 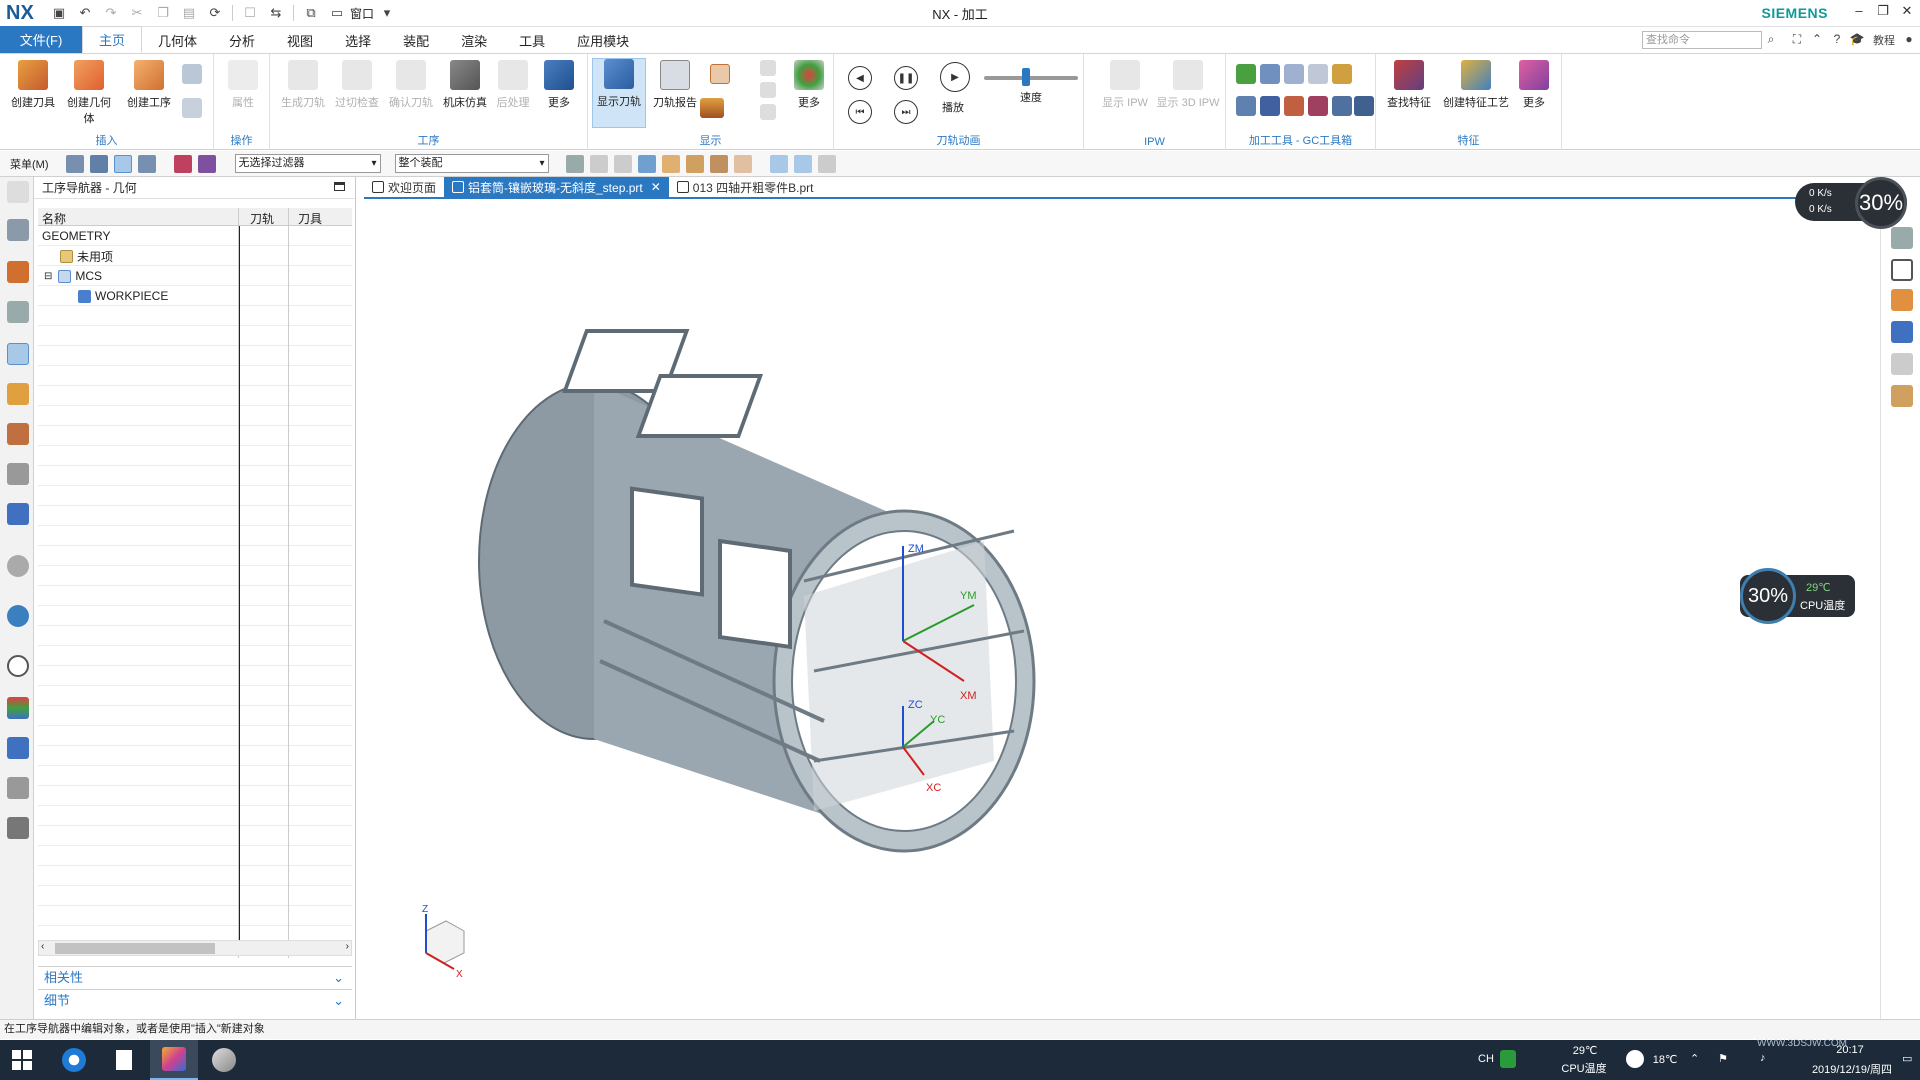 What do you see at coordinates (1907, 1058) in the screenshot?
I see `notification-icon: ▭` at bounding box center [1907, 1058].